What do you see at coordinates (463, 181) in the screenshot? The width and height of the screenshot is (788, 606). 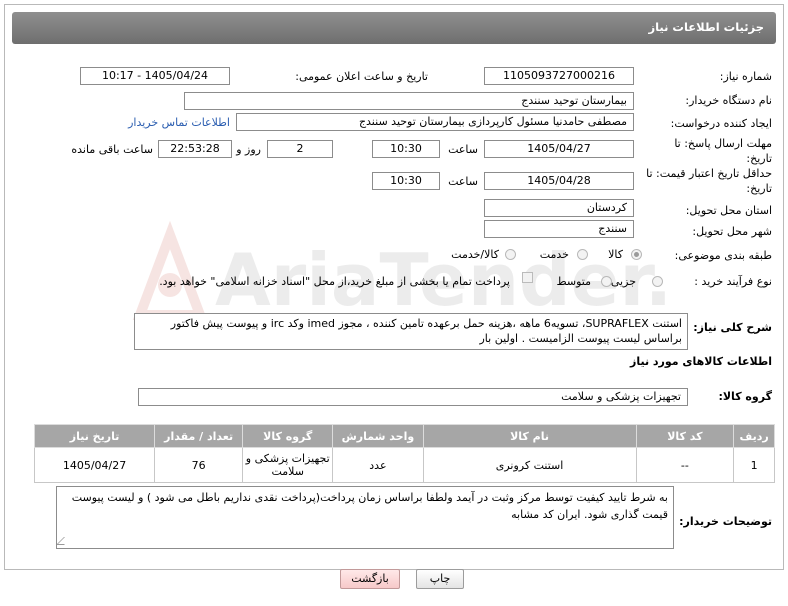 I see `price-validity-time-label: ساعت` at bounding box center [463, 181].